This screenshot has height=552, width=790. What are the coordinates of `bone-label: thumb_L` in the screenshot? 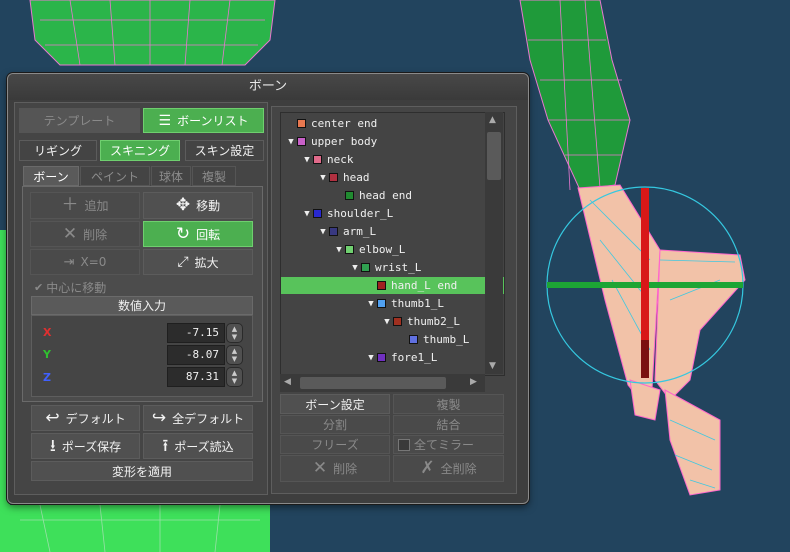 It's located at (446, 339).